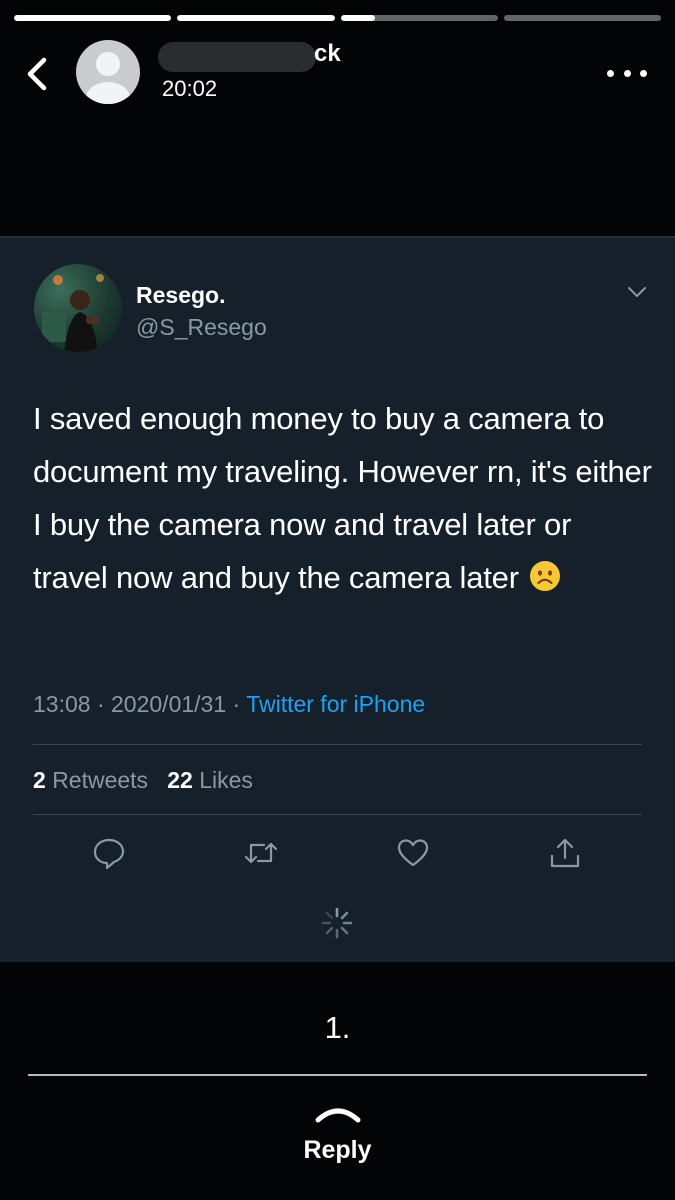  What do you see at coordinates (226, 780) in the screenshot?
I see `likes-label: Likes` at bounding box center [226, 780].